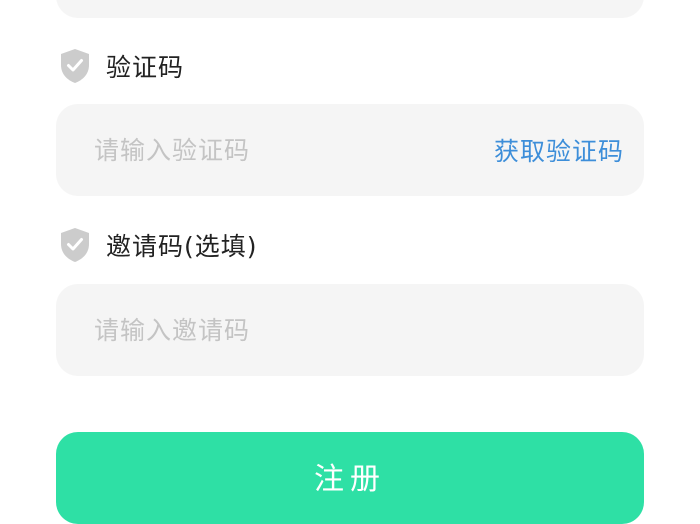  Describe the element at coordinates (284, 150) in the screenshot. I see `verify-code-input` at that location.